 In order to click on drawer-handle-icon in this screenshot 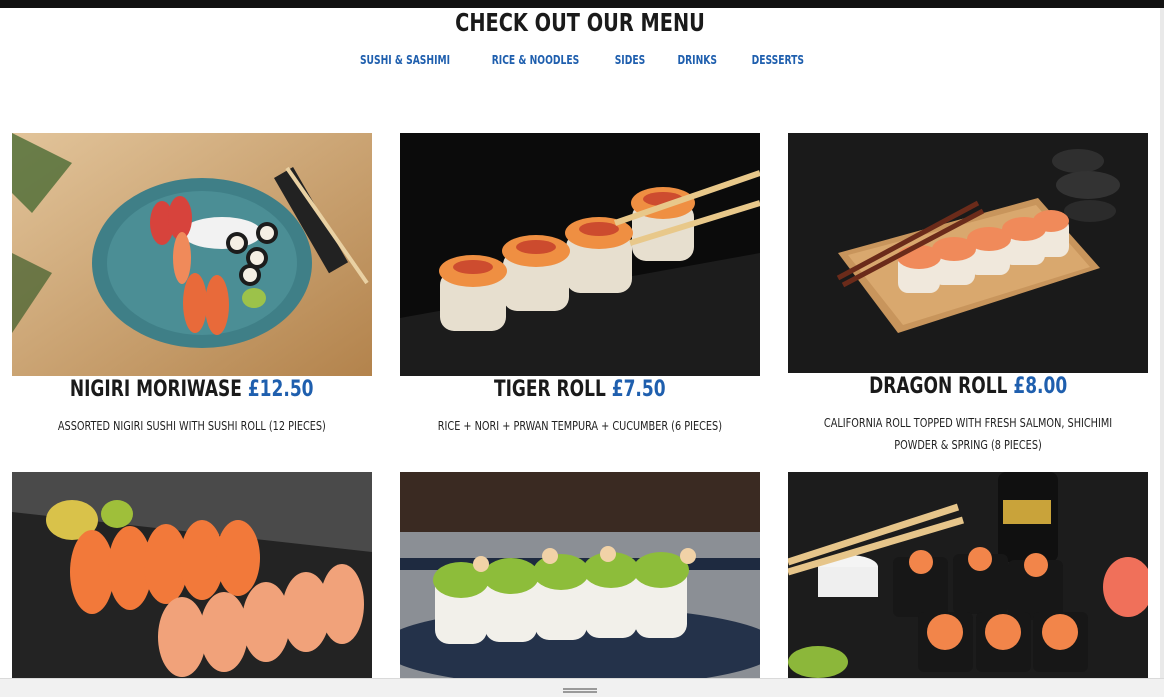, I will do `click(580, 690)`.